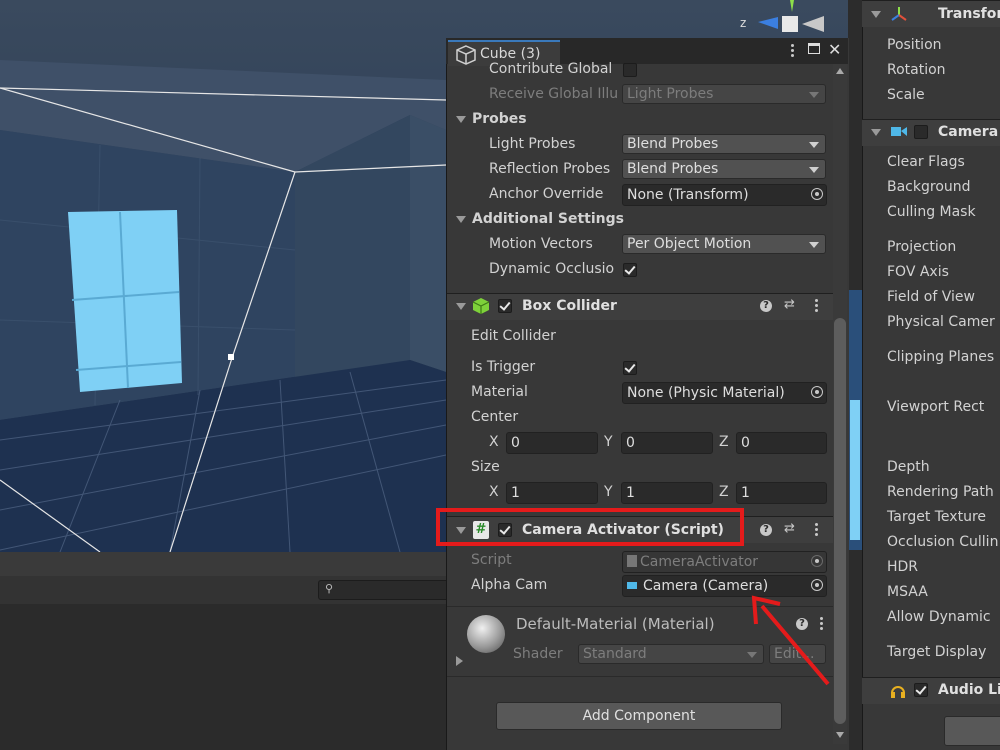 The height and width of the screenshot is (750, 1000). I want to click on camera-foldout-icon, so click(876, 132).